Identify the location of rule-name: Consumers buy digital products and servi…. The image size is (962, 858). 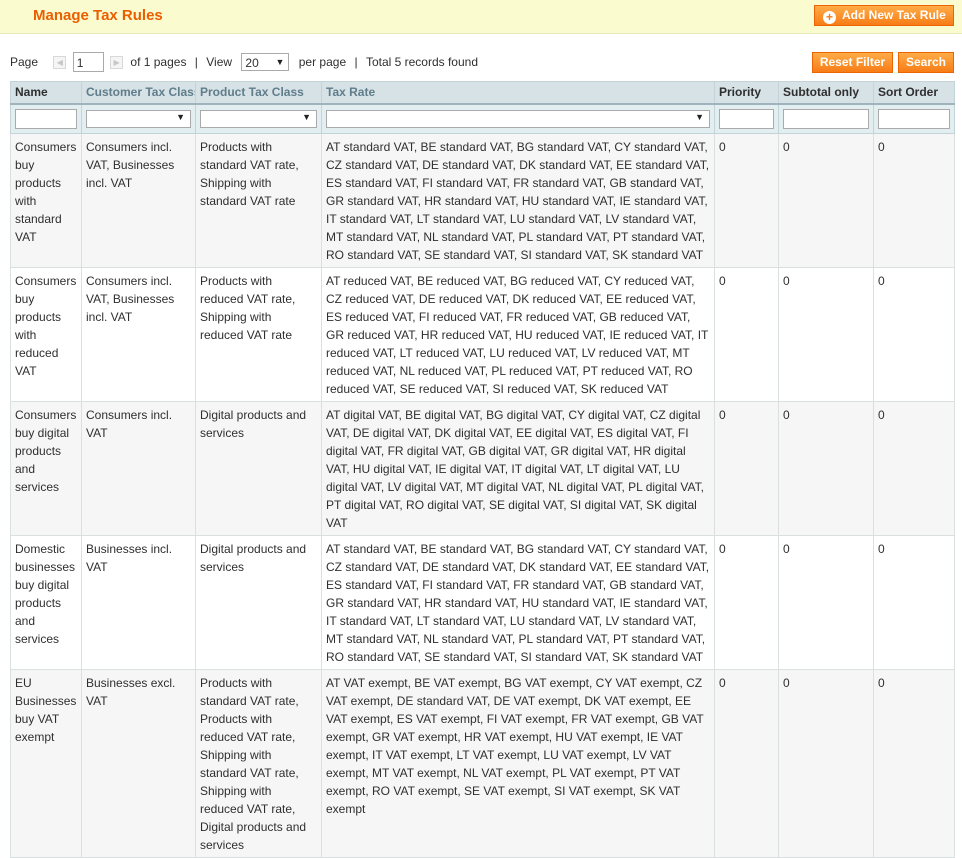
(46, 468).